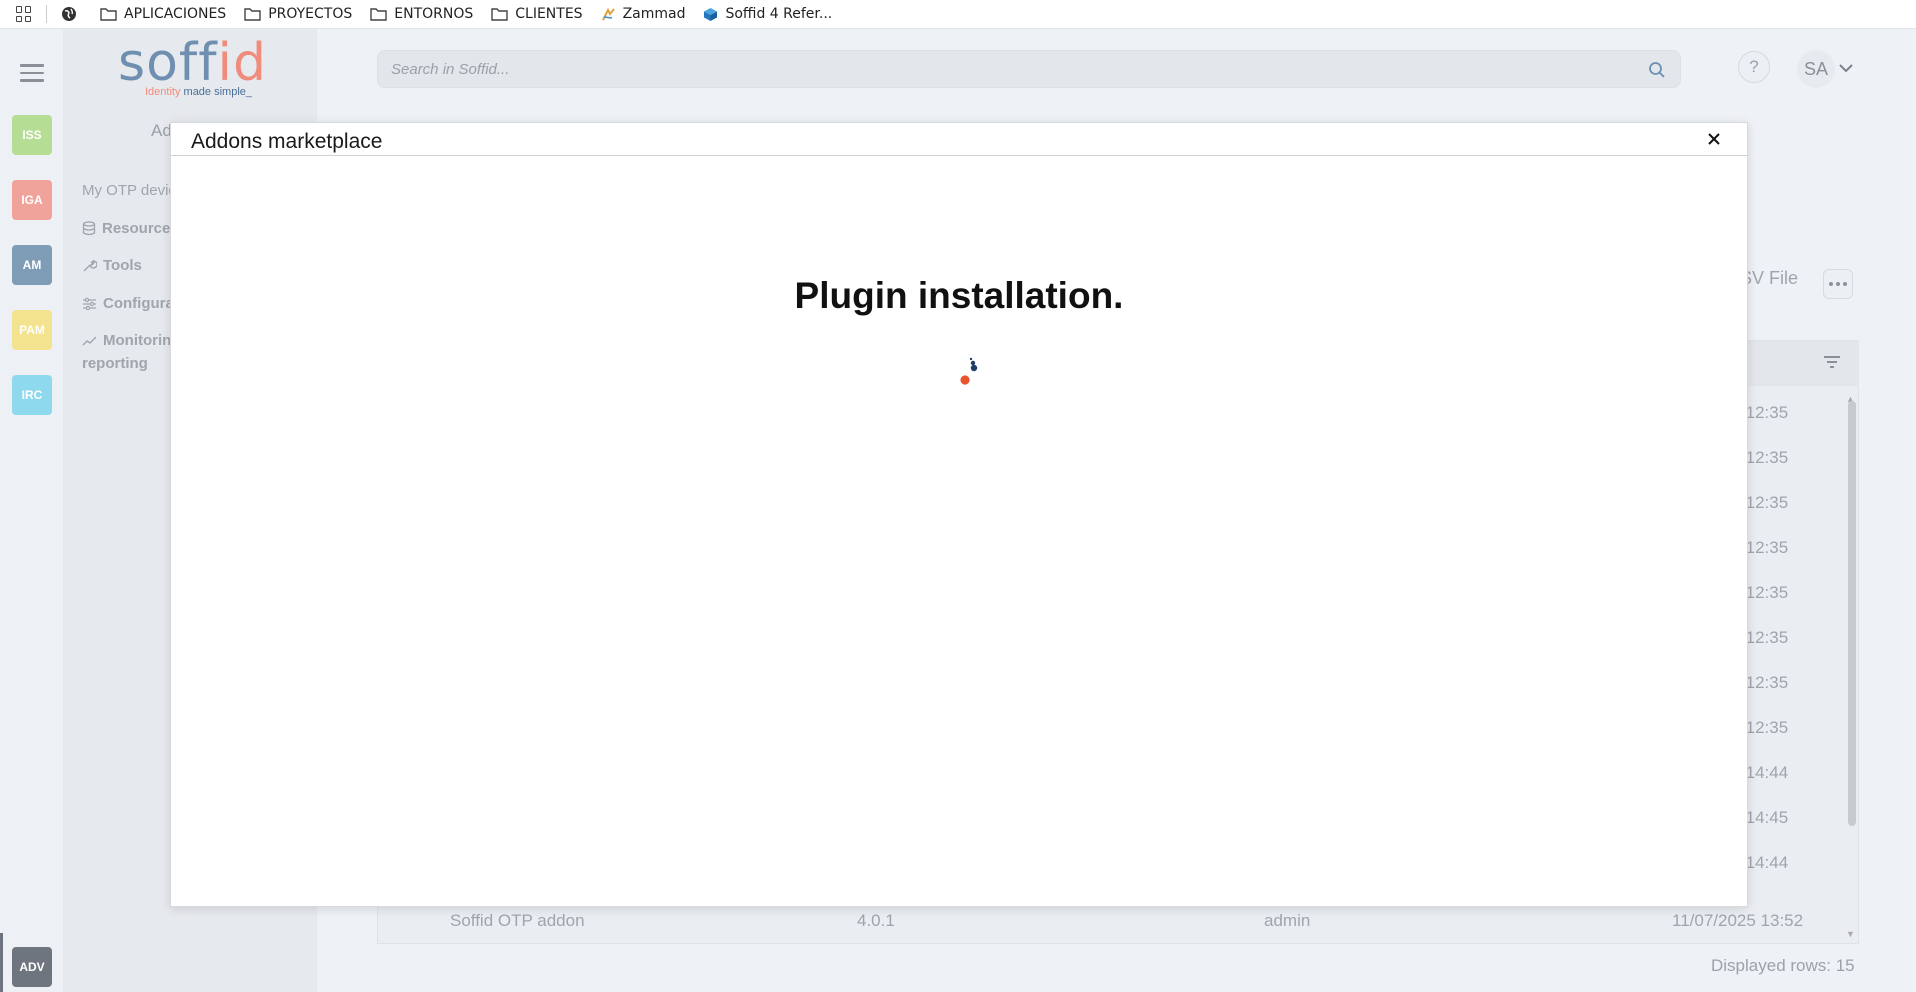 Image resolution: width=1916 pixels, height=992 pixels. I want to click on help-button: ?, so click(1754, 67).